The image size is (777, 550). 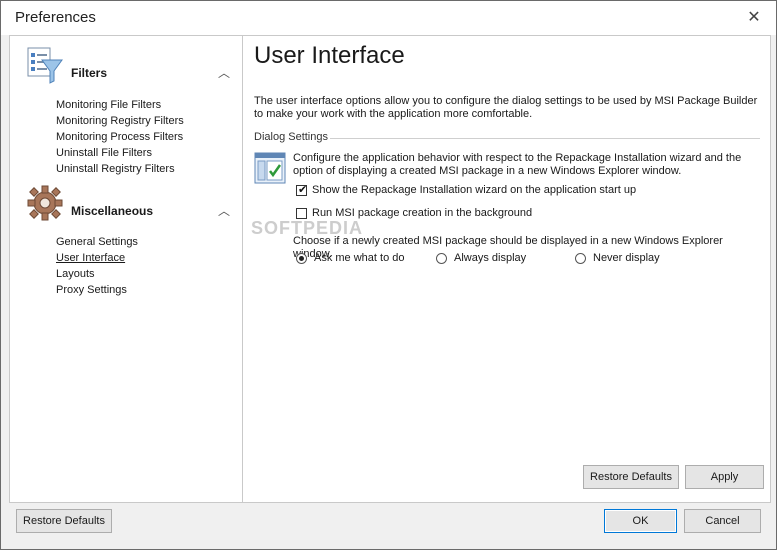 I want to click on sidebar-item-monitoring-file-filters: Monitoring File Filters, so click(x=108, y=105).